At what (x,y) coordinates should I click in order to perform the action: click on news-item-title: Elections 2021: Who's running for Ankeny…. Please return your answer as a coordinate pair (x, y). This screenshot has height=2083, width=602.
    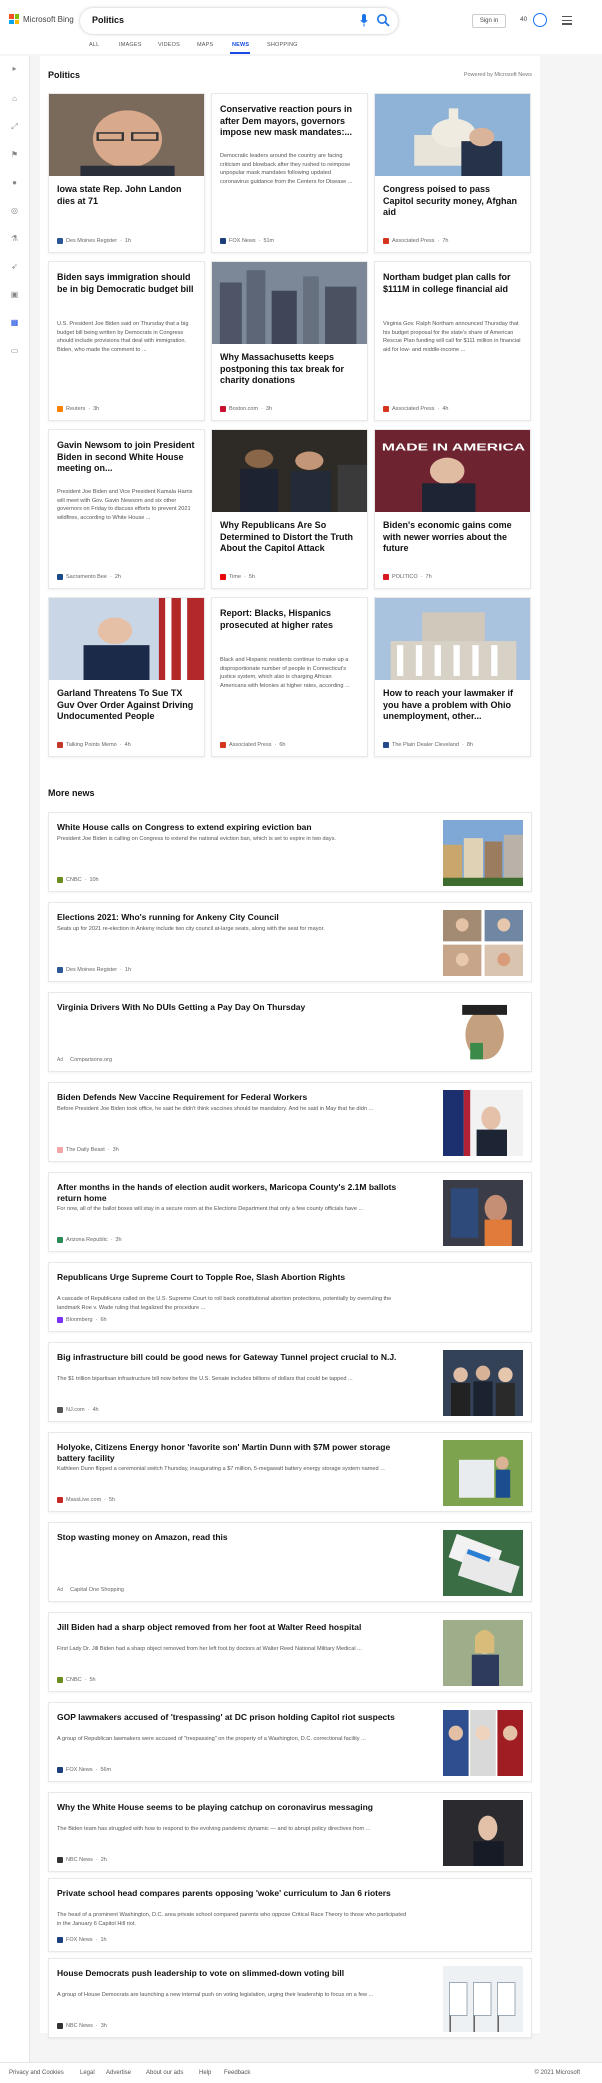
    Looking at the image, I should click on (233, 917).